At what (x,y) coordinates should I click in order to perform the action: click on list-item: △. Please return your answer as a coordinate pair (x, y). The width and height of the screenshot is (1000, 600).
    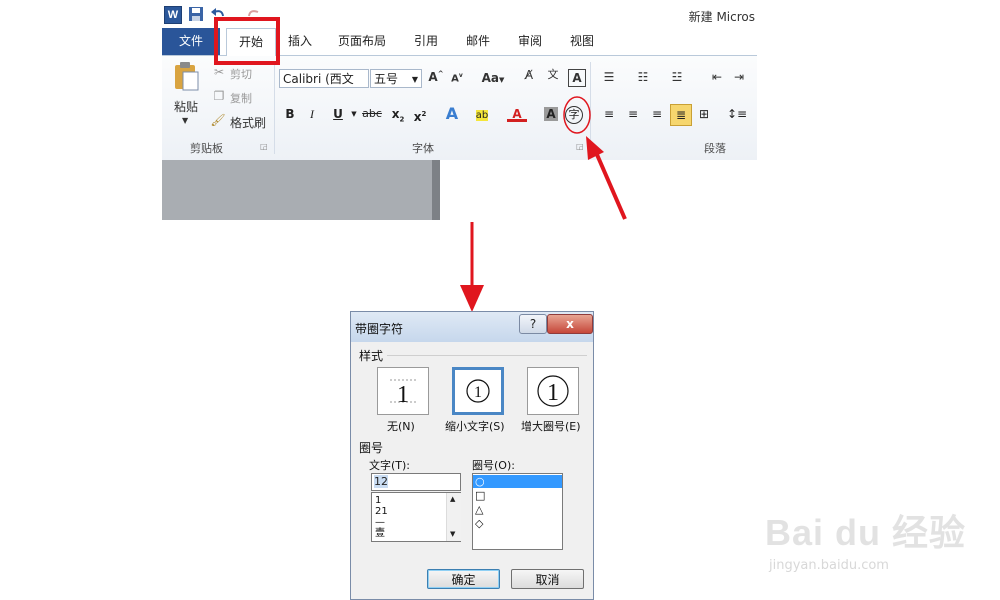
    Looking at the image, I should click on (517, 509).